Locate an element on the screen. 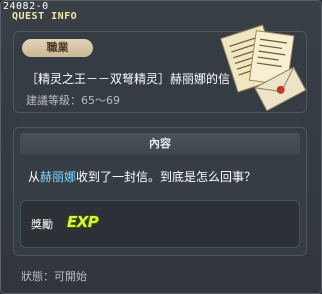  npc-name: 赫丽娜 is located at coordinates (58, 177).